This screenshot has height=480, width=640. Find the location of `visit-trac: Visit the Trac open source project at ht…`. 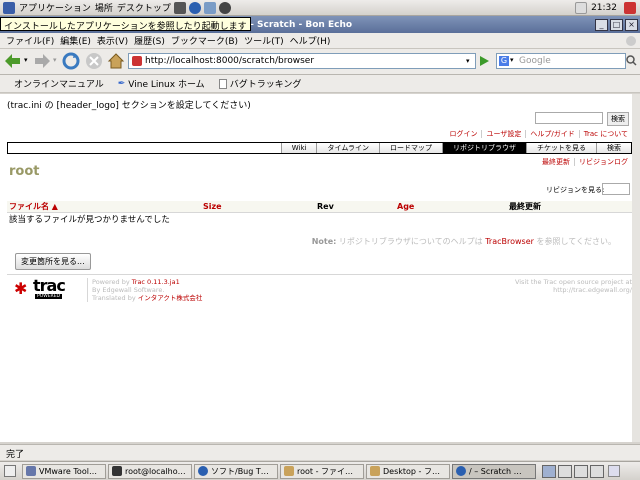

visit-trac: Visit the Trac open source project at ht… is located at coordinates (556, 286).